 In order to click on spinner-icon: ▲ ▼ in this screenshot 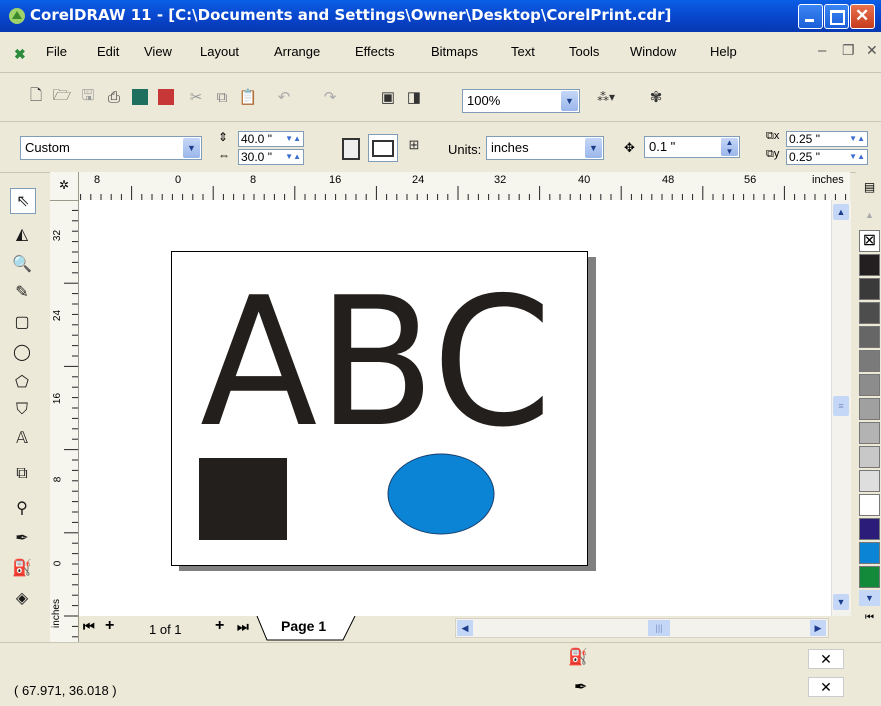, I will do `click(729, 147)`.